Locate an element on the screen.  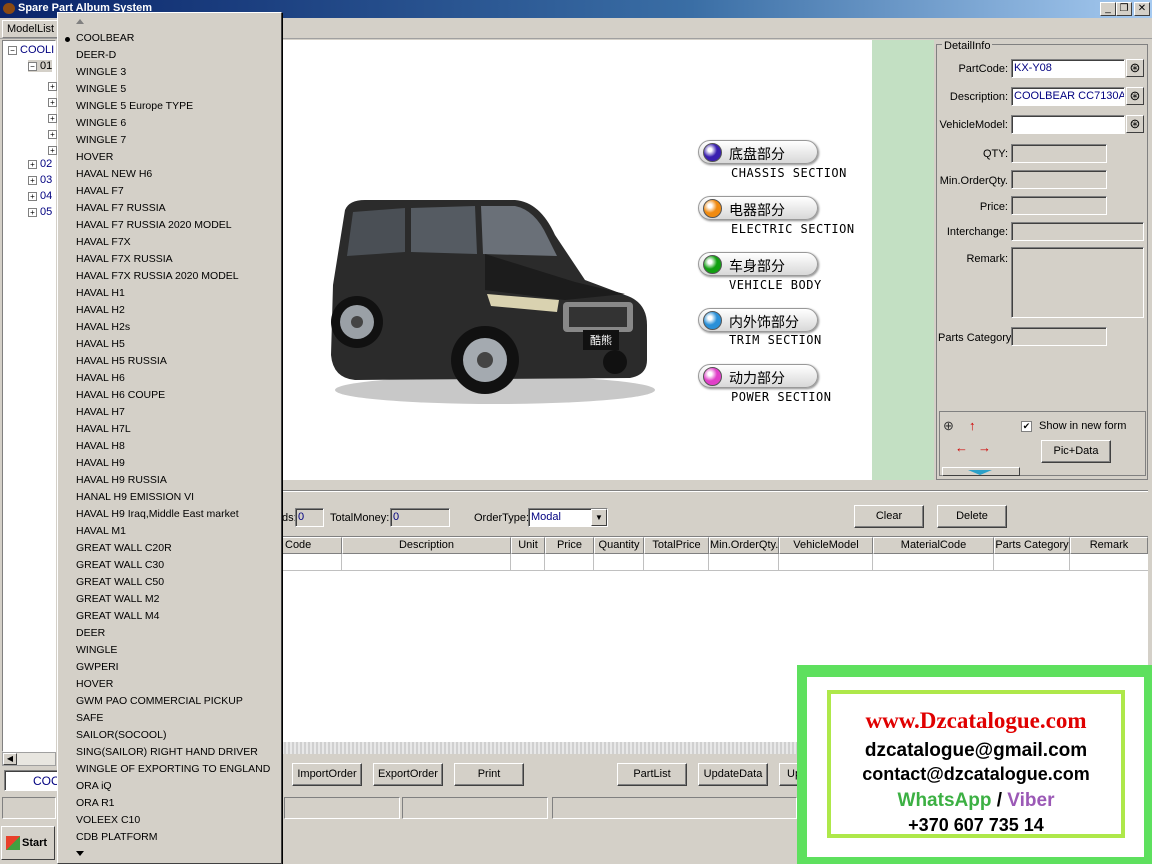
dropdown-option: HAVAL H7 is located at coordinates (100, 412).